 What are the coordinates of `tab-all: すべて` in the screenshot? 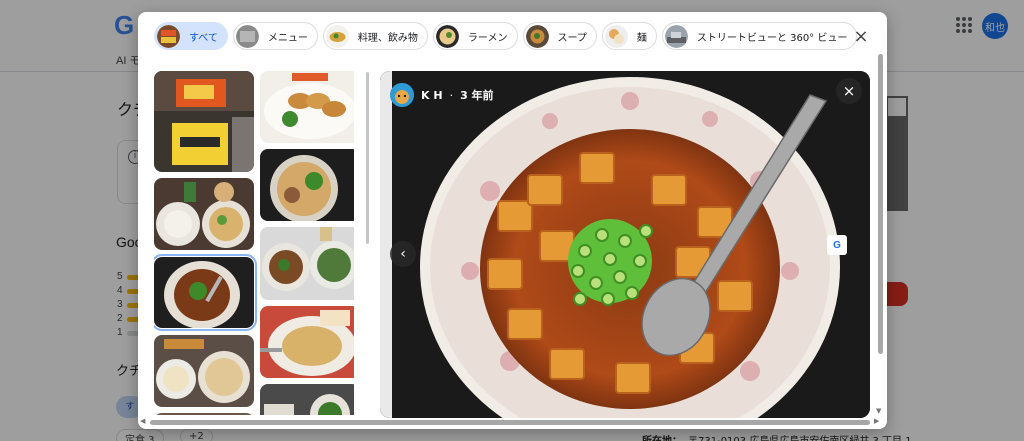 It's located at (191, 36).